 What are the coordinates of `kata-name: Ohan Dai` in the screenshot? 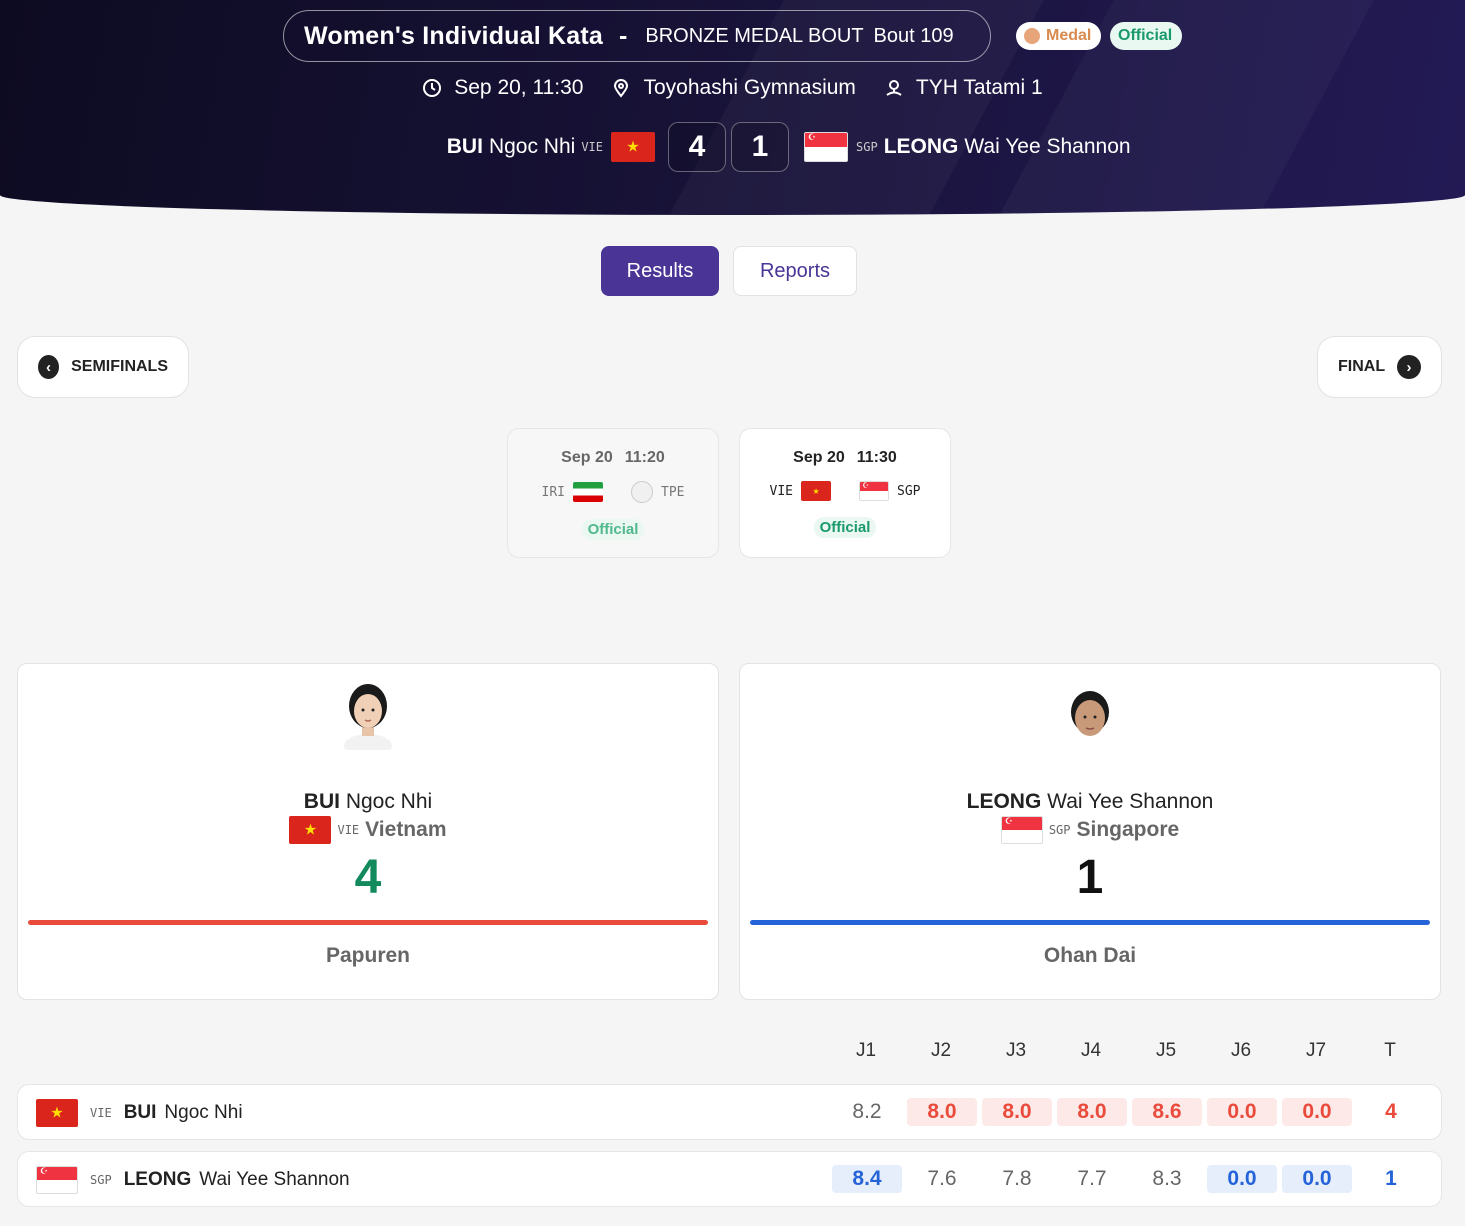 It's located at (1090, 955).